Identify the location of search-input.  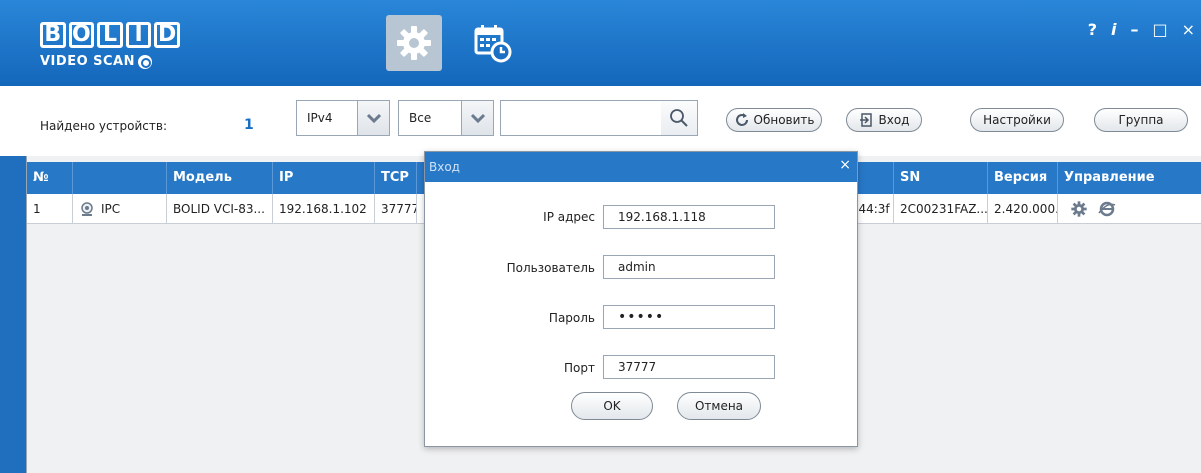
(581, 118).